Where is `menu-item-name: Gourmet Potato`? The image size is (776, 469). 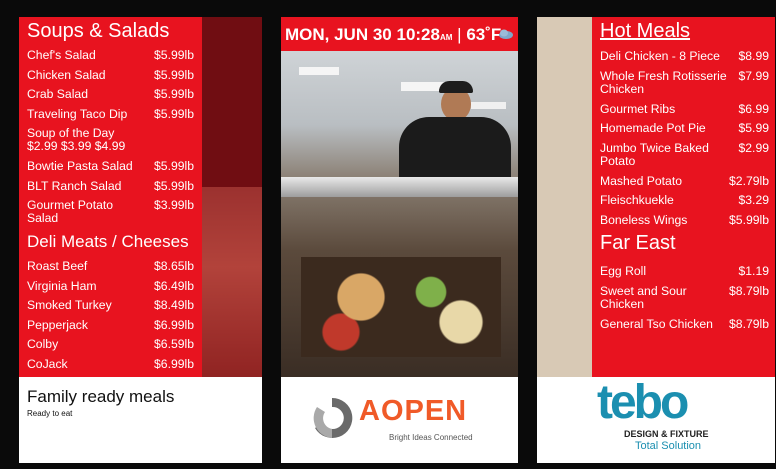
menu-item-name: Gourmet Potato is located at coordinates (70, 205).